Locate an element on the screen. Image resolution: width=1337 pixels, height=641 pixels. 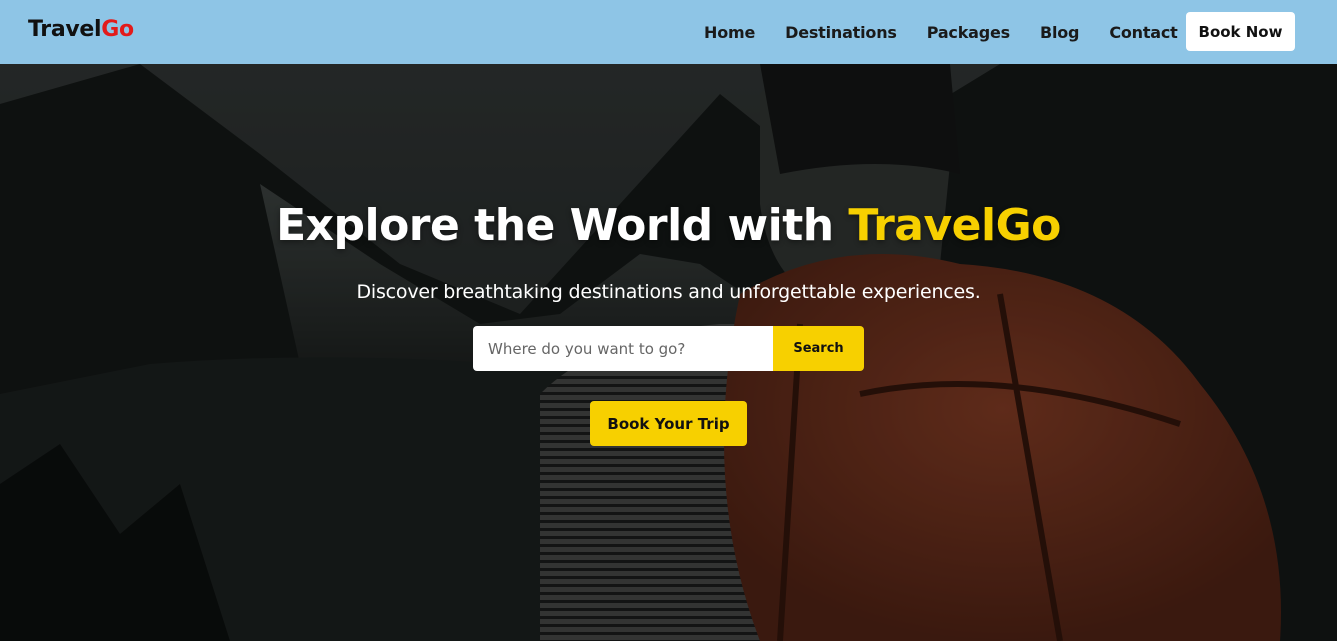
nav-links: Home Destinations Packages Blog Contact is located at coordinates (956, 32).